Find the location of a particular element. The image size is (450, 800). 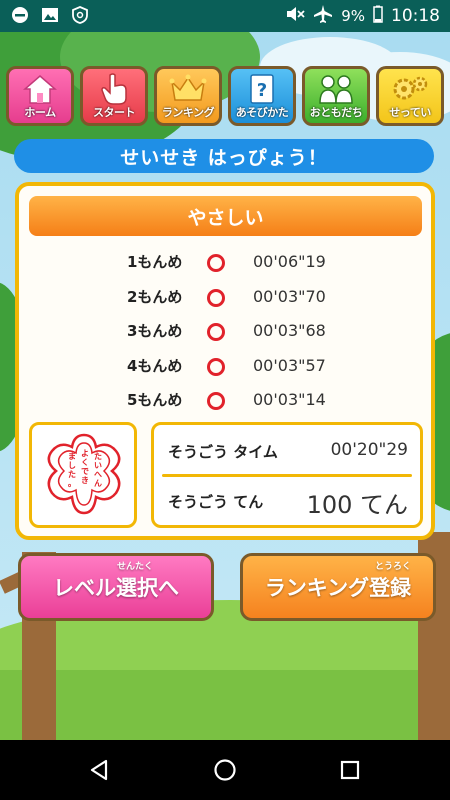

svg-text: へ is located at coordinates (98, 474).